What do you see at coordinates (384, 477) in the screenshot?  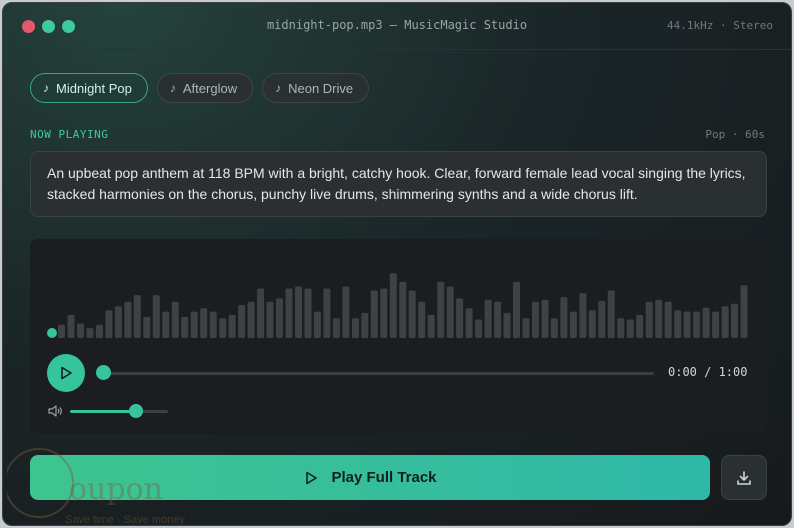 I see `play-full-track-label: Play Full Track` at bounding box center [384, 477].